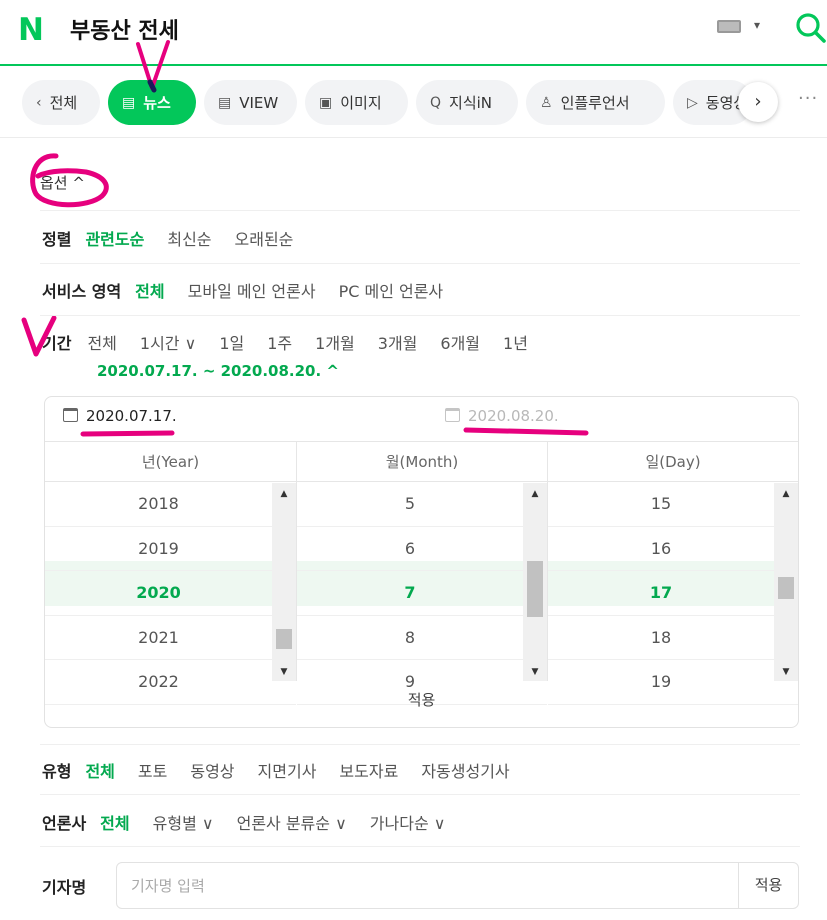 The image size is (827, 920). What do you see at coordinates (231, 342) in the screenshot?
I see `period-1day: 1일` at bounding box center [231, 342].